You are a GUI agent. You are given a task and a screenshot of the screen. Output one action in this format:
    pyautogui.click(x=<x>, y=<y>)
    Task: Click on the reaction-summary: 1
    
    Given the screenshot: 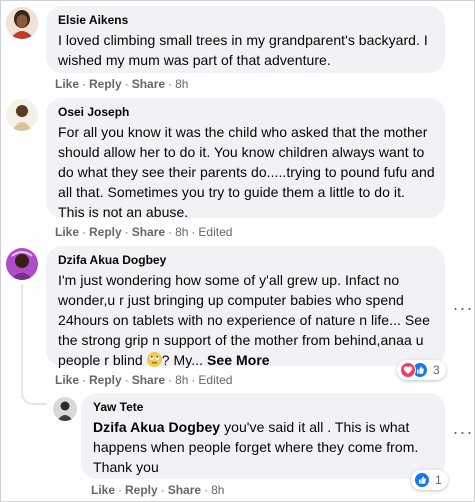 What is the action you would take?
    pyautogui.click(x=429, y=480)
    